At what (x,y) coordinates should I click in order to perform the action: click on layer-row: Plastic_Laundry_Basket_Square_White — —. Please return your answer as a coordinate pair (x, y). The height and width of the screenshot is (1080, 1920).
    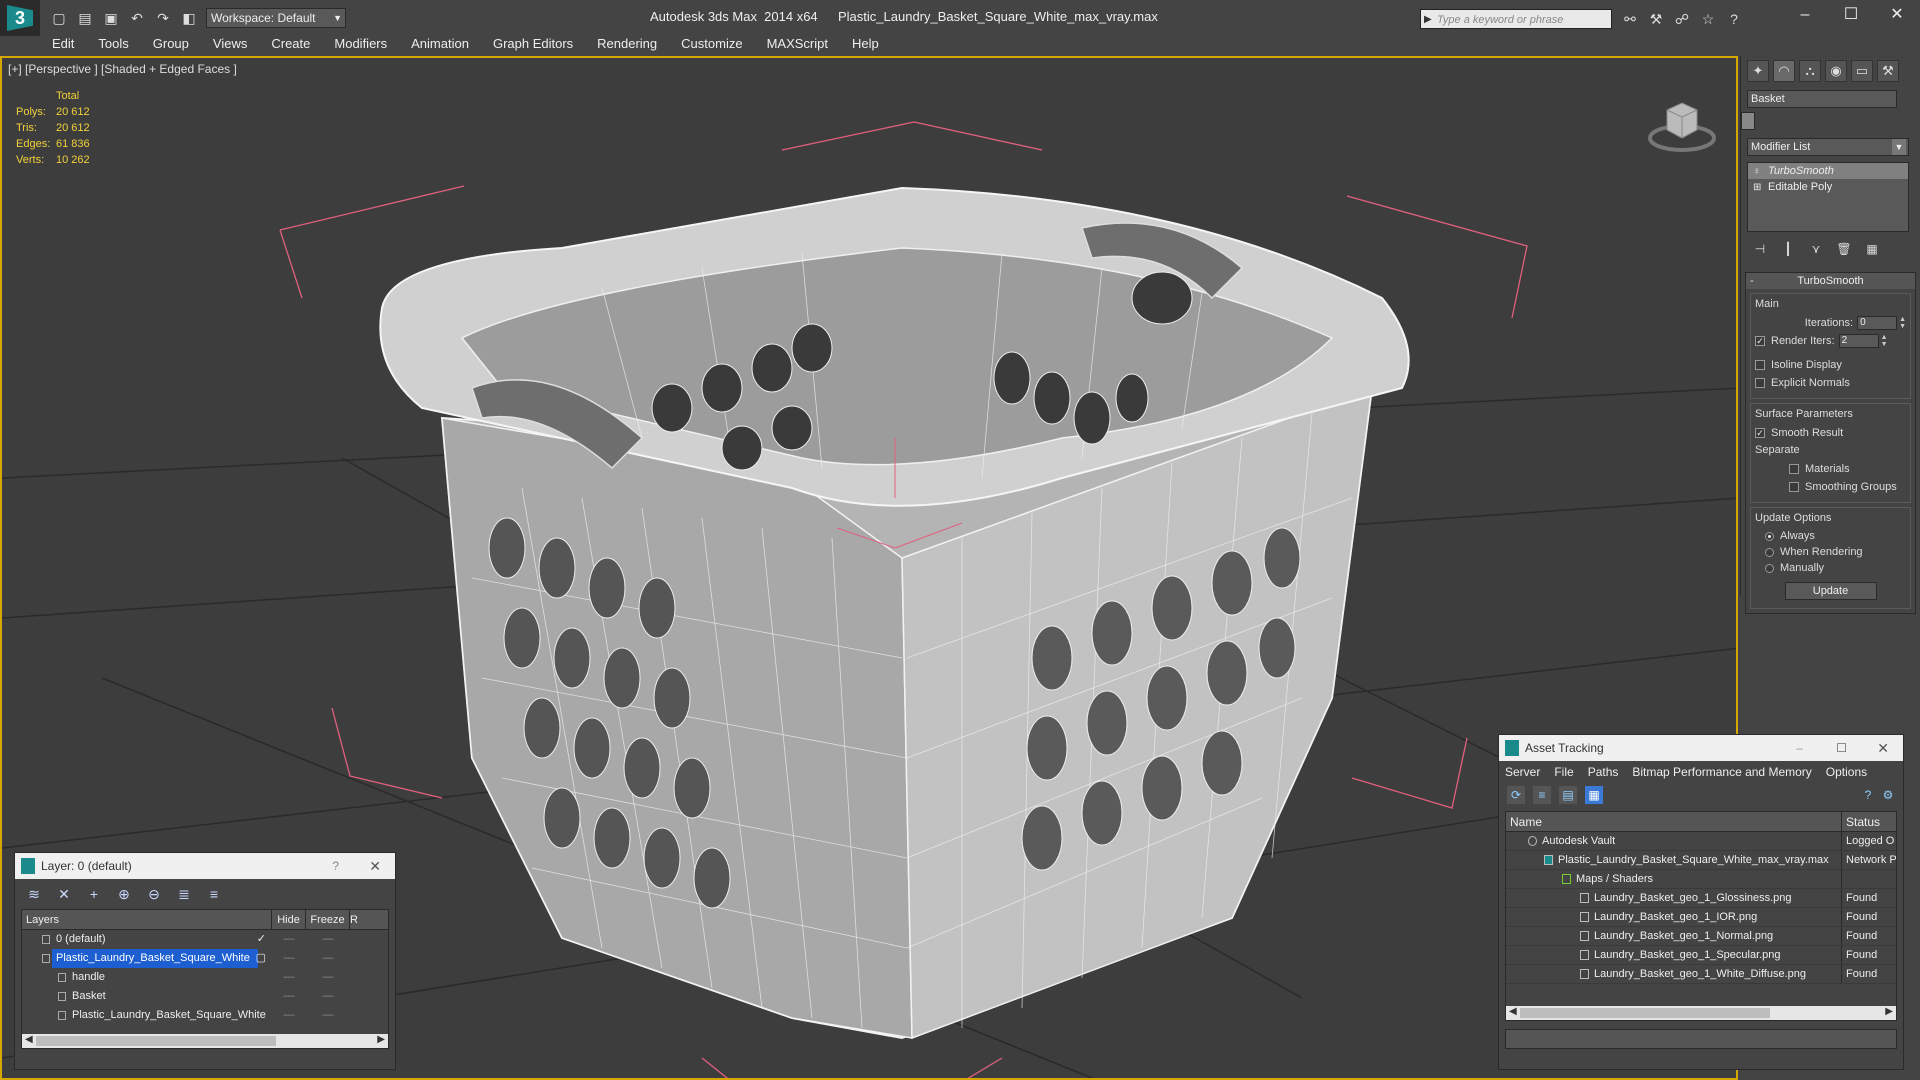
    Looking at the image, I should click on (205, 1015).